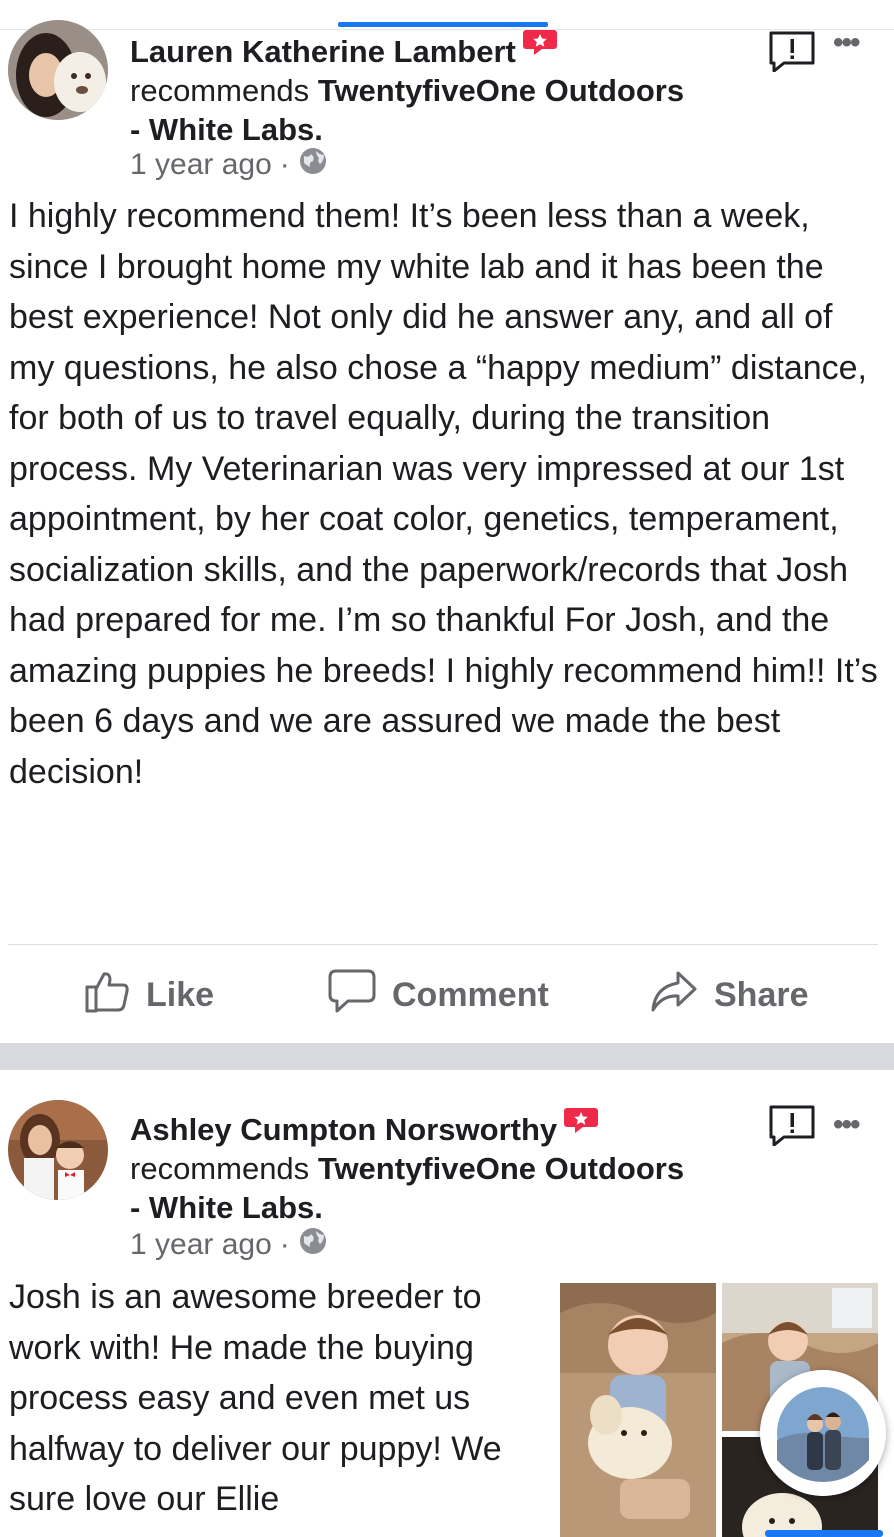 Image resolution: width=894 pixels, height=1537 pixels. I want to click on author-name: Ashley Cumpton Norsworthy, so click(343, 1129).